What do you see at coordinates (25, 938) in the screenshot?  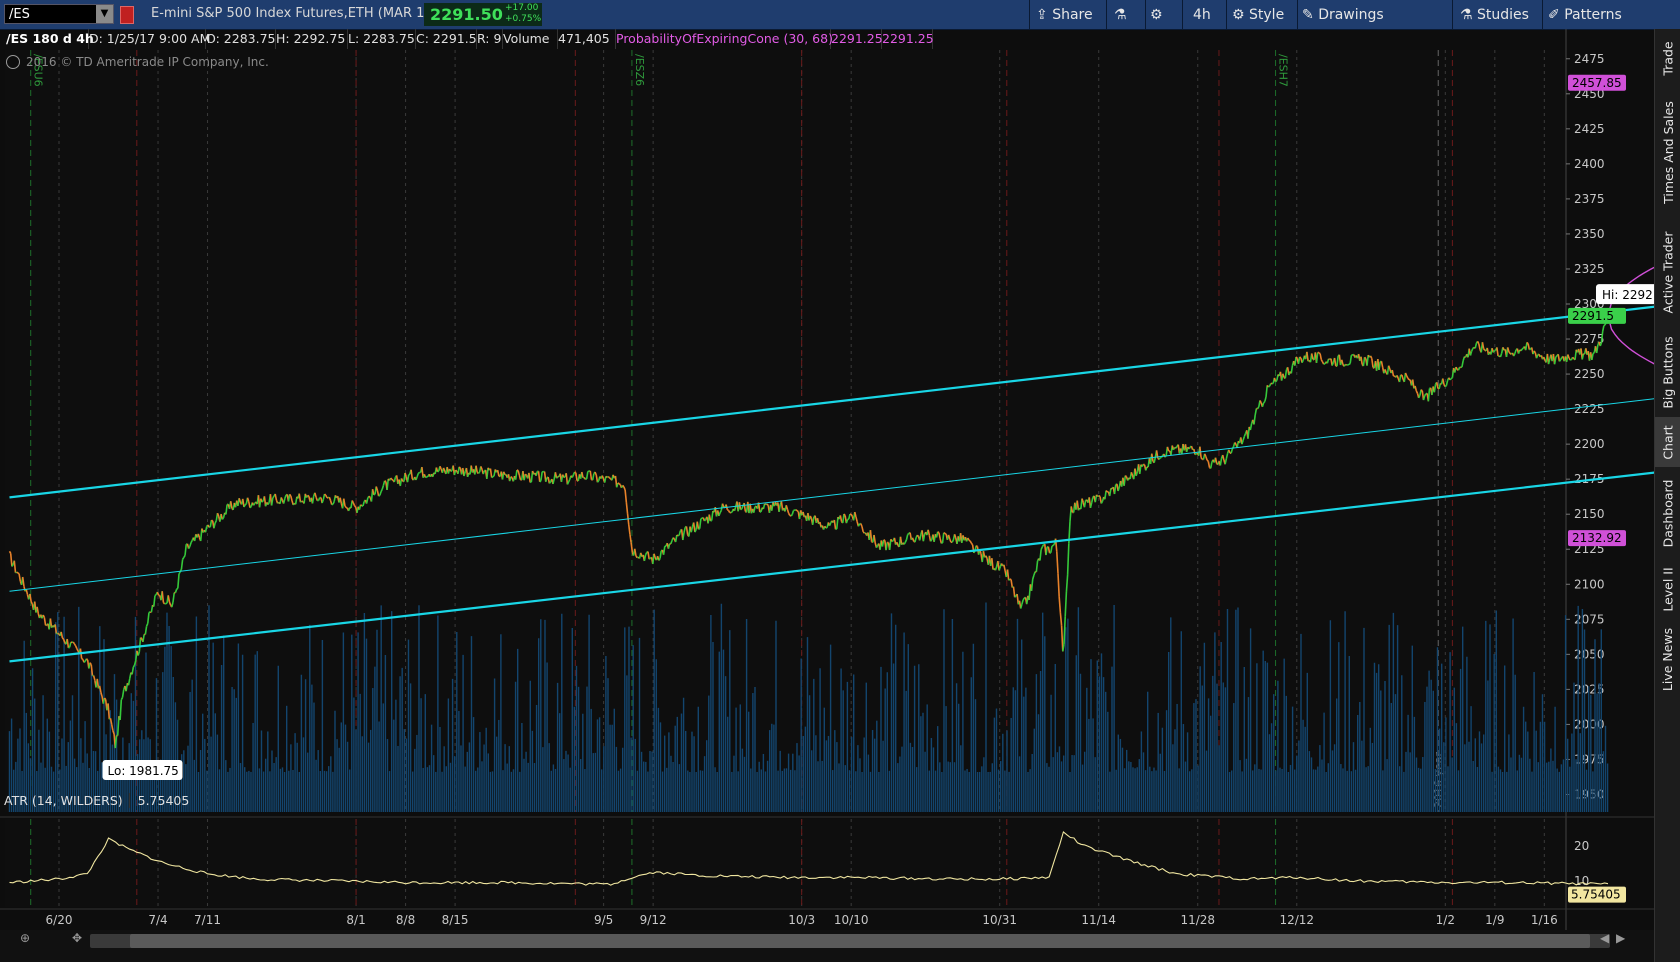 I see `zoom-icon: ⊕` at bounding box center [25, 938].